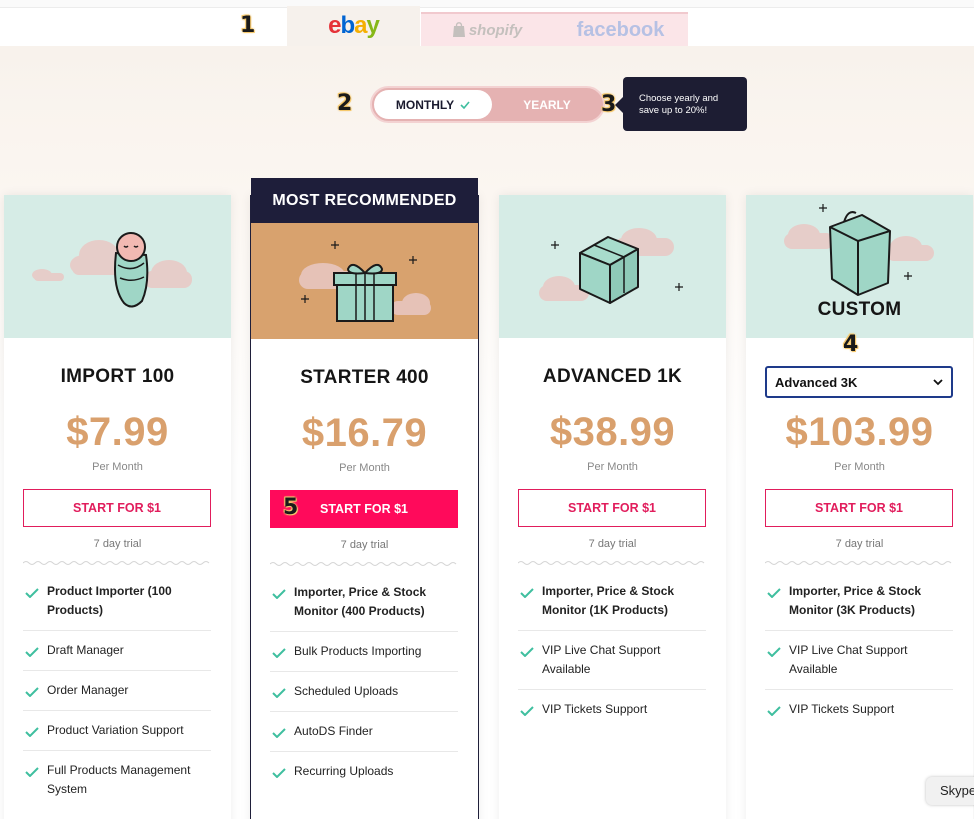 The height and width of the screenshot is (819, 974). I want to click on monthly-label: MONTHLY, so click(425, 104).